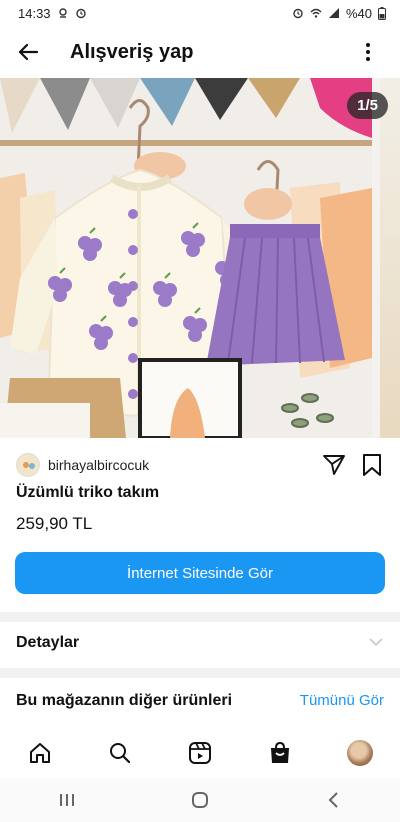 Image resolution: width=400 pixels, height=822 pixels. I want to click on seller-name: birhayalbircocuk, so click(98, 465).